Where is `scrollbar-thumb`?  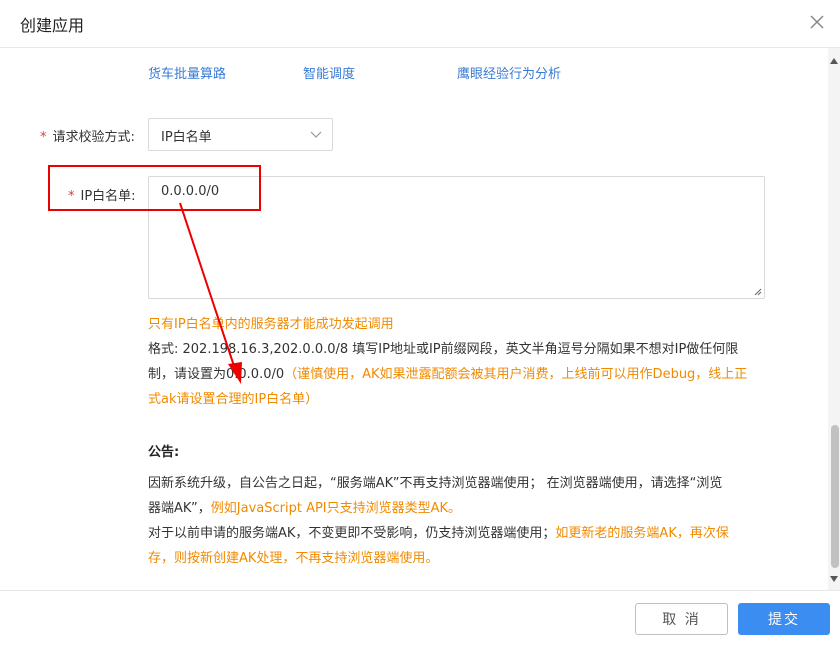
scrollbar-thumb is located at coordinates (835, 496).